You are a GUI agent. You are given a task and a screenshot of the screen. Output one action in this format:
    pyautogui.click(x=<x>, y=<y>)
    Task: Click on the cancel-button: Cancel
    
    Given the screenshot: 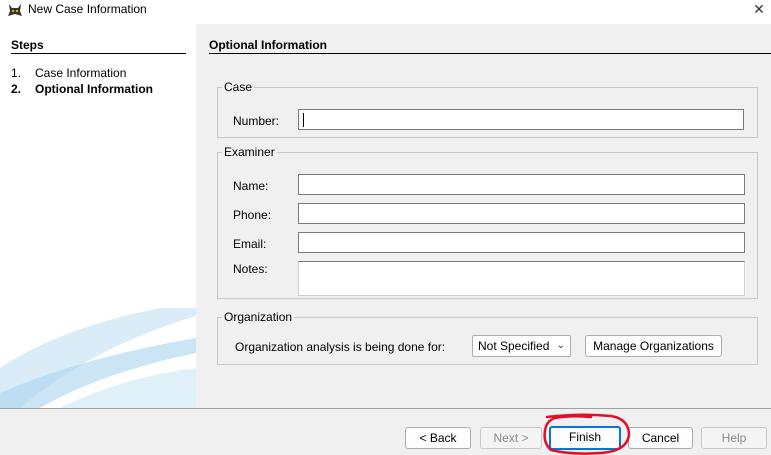 What is the action you would take?
    pyautogui.click(x=660, y=438)
    